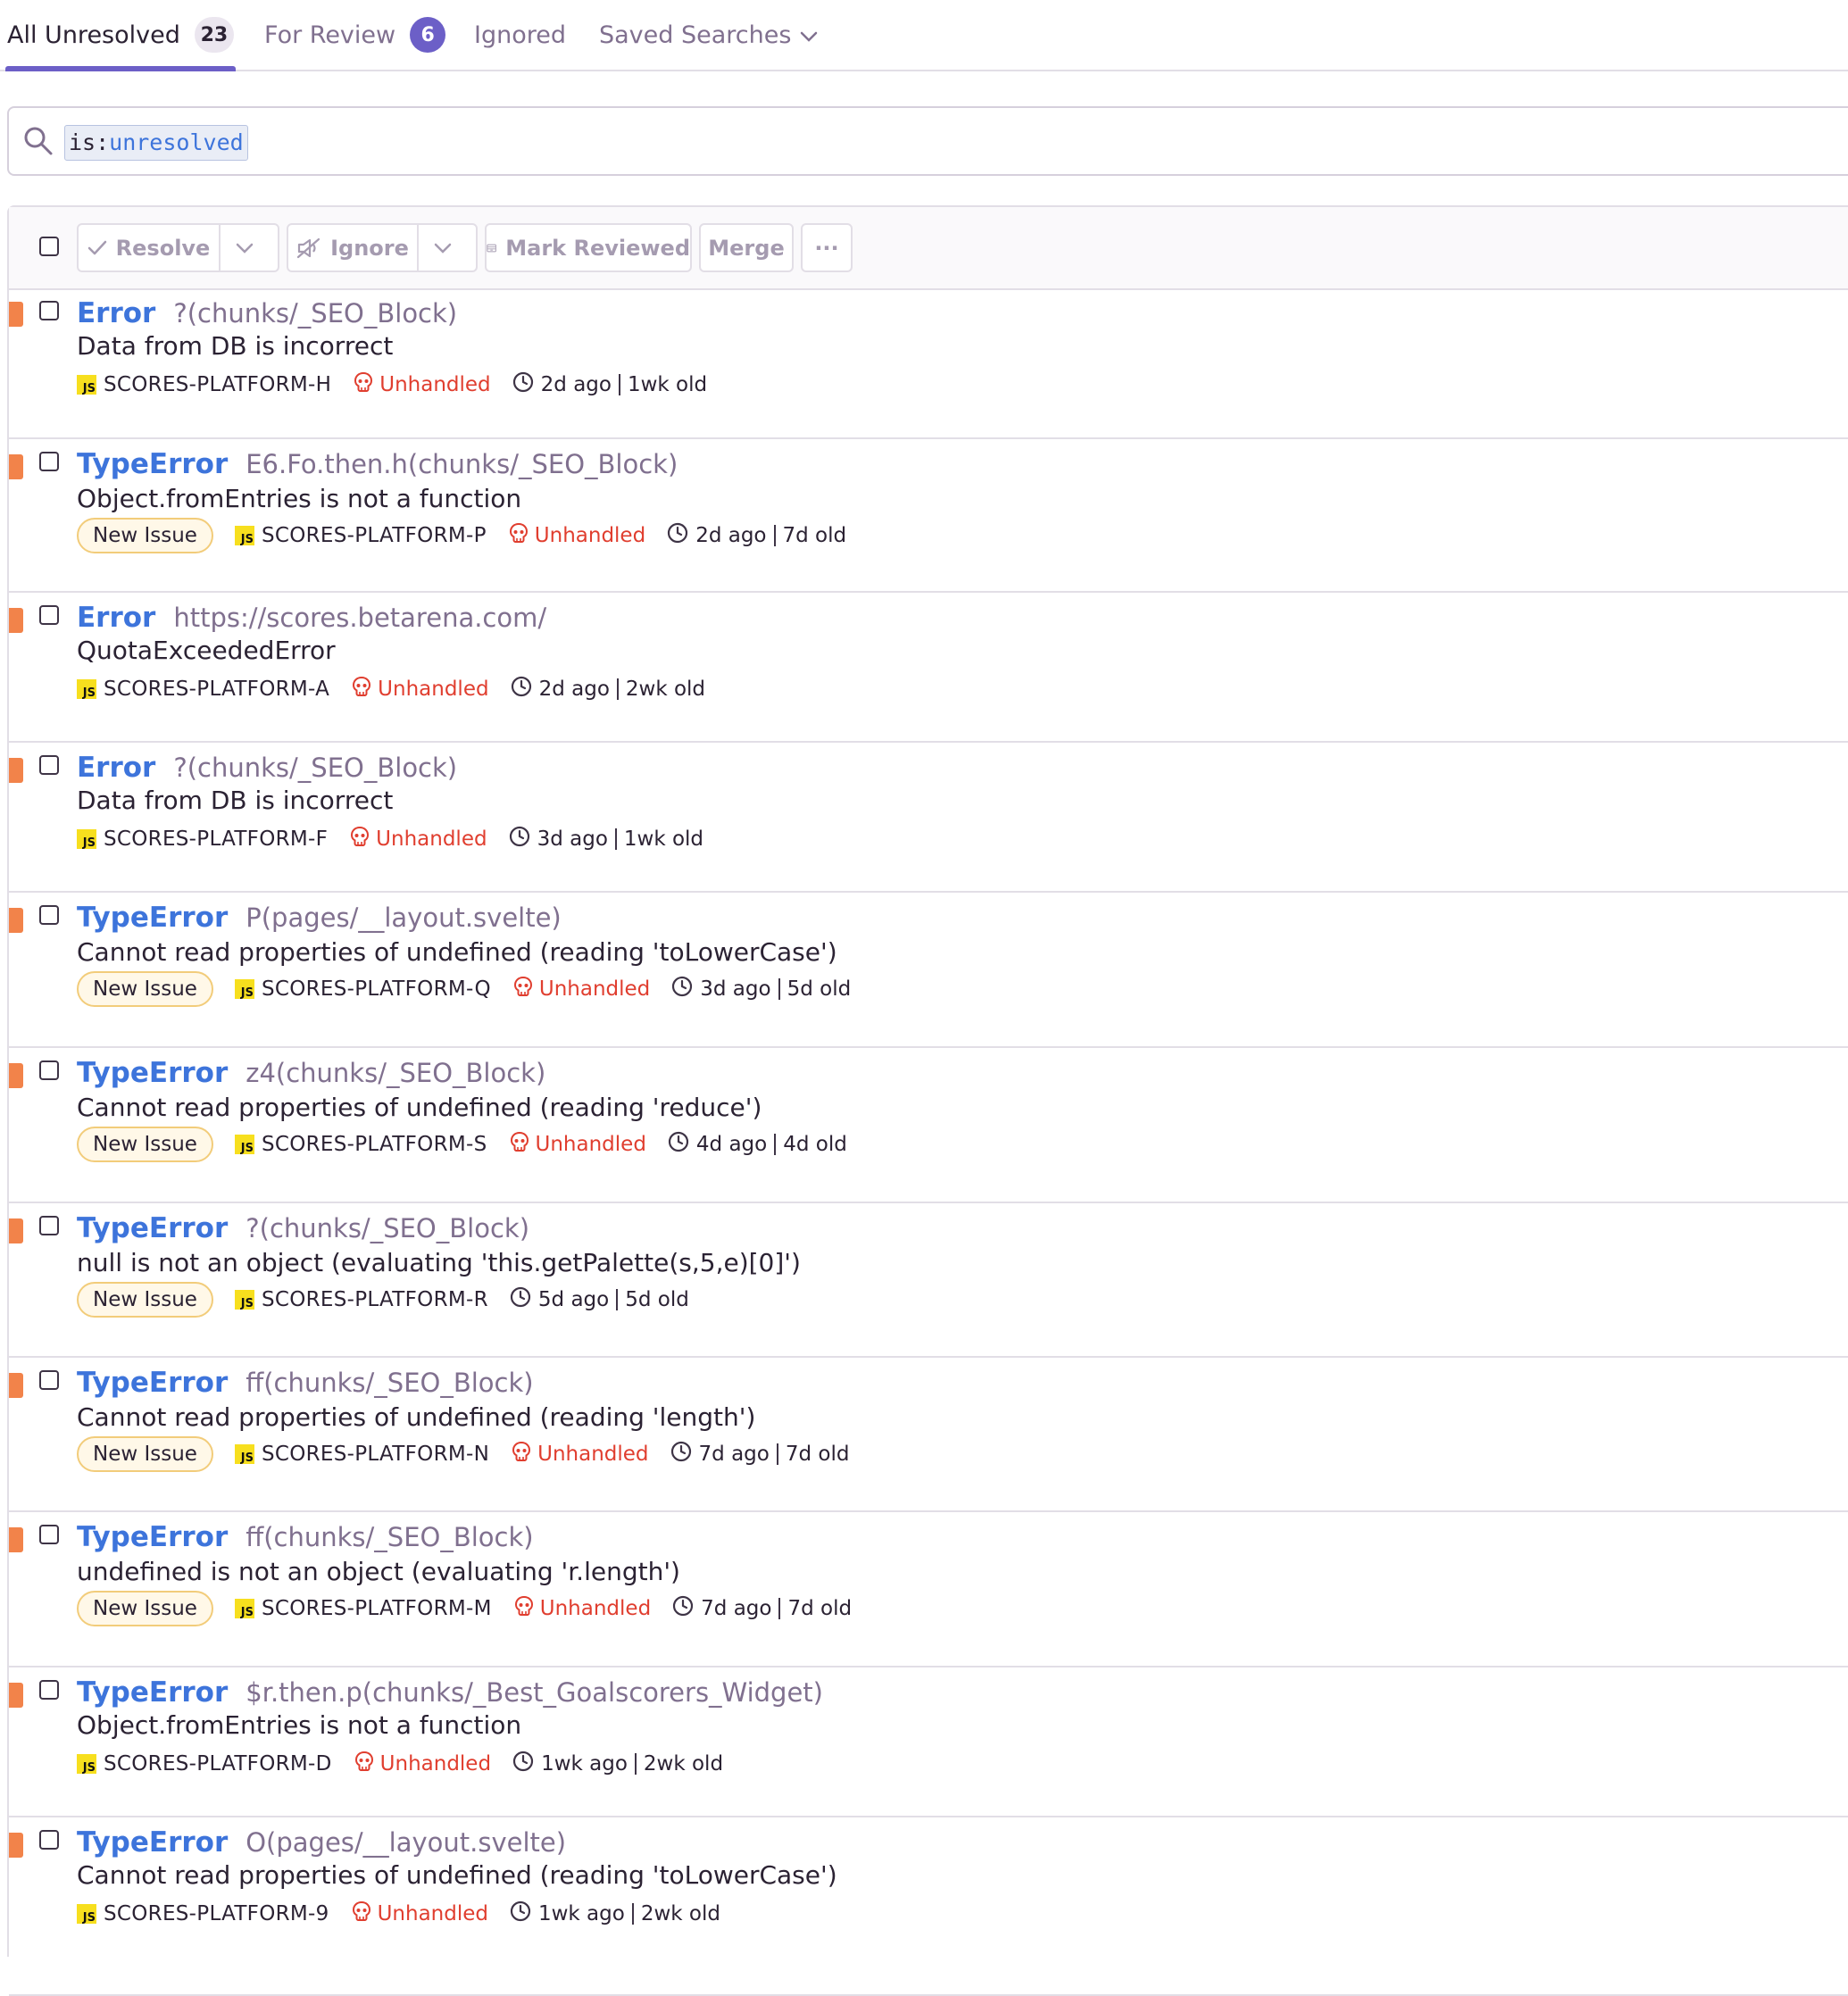 This screenshot has width=1848, height=1996. Describe the element at coordinates (120, 35) in the screenshot. I see `tab-all-unresolved: All Unresolved 23` at that location.